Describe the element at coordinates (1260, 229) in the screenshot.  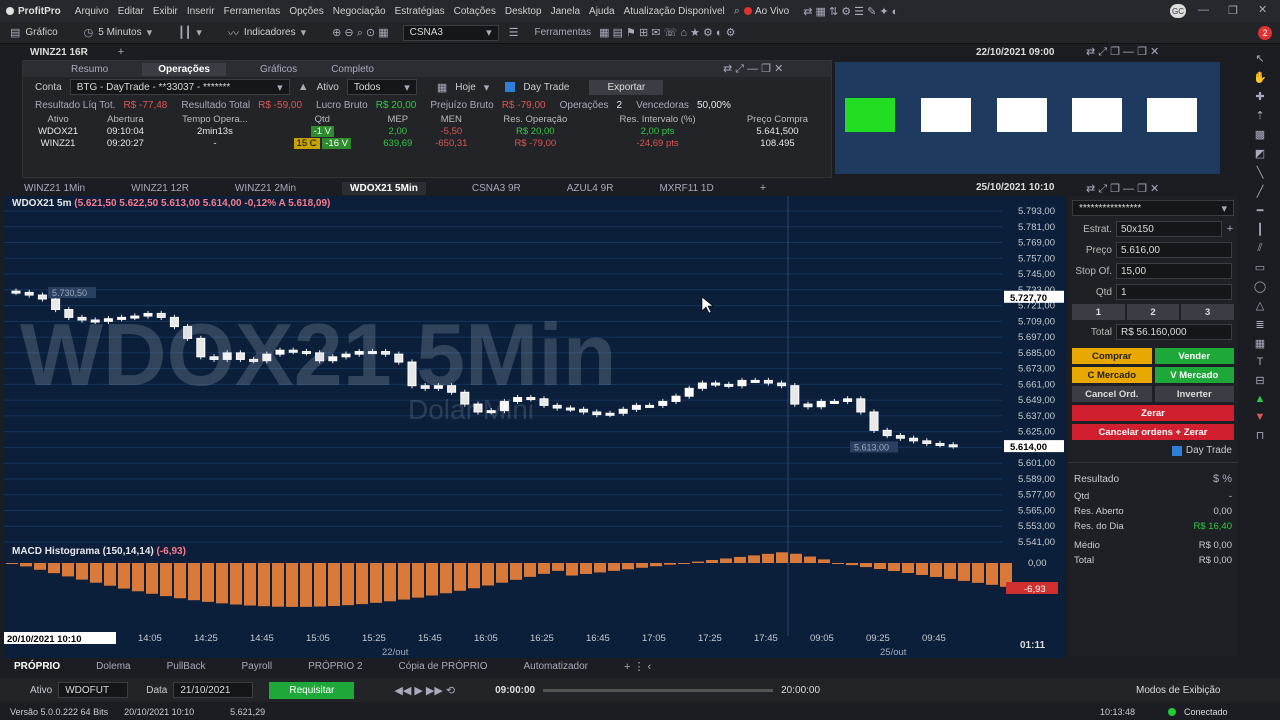
I see `vertical-line-icon: ┃` at that location.